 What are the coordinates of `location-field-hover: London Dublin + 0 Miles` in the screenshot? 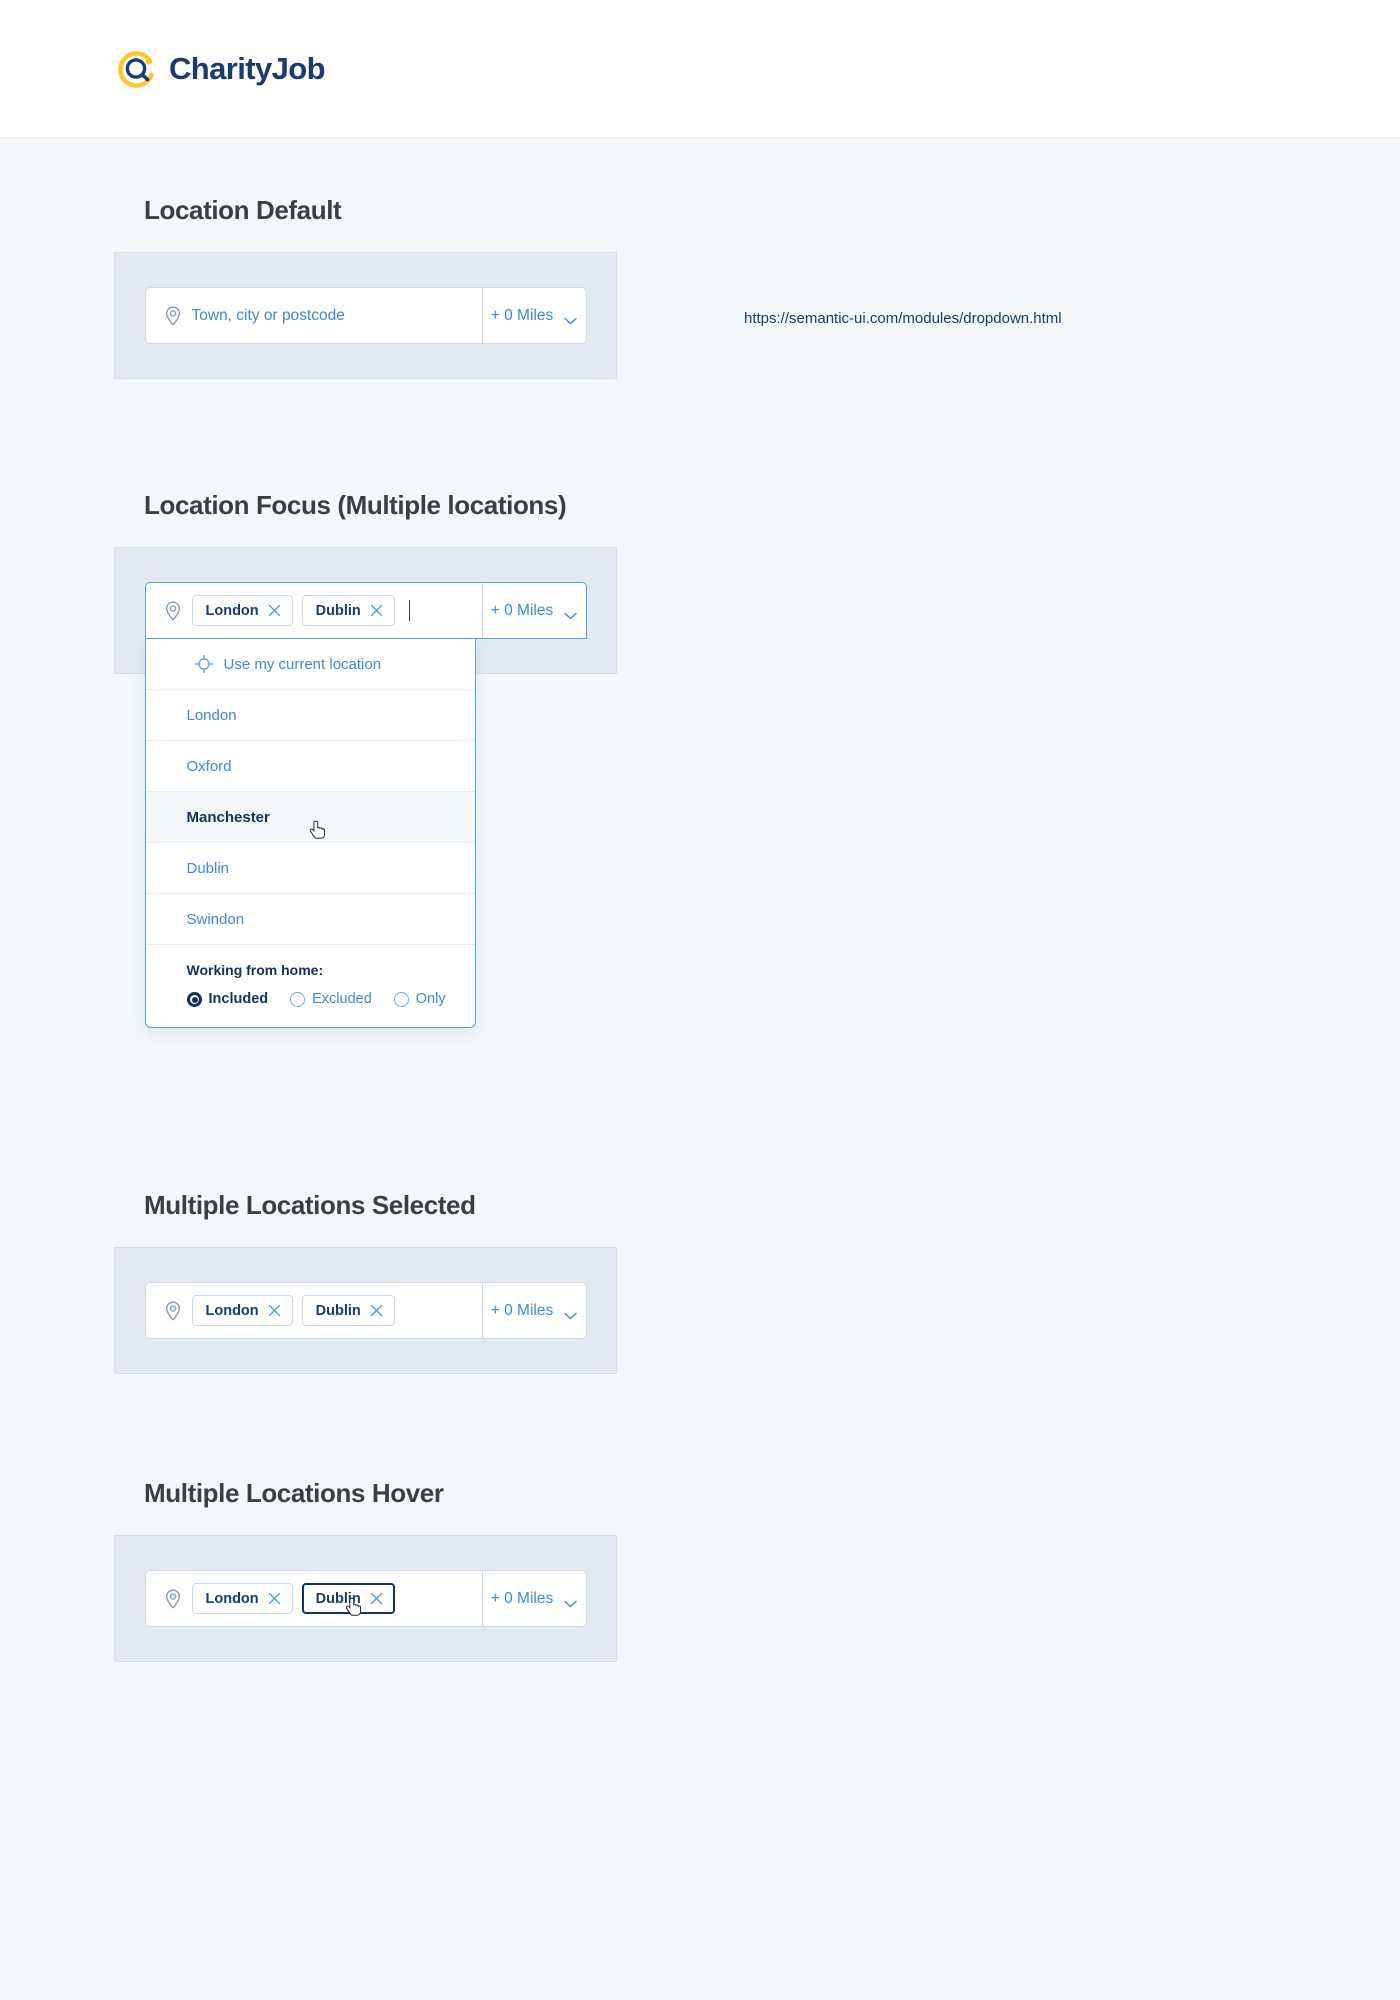 It's located at (365, 1598).